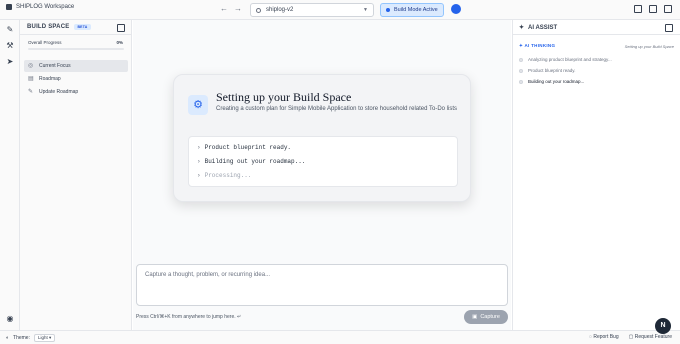 This screenshot has width=680, height=344. Describe the element at coordinates (8, 338) in the screenshot. I see `palette-icon: ◐` at that location.